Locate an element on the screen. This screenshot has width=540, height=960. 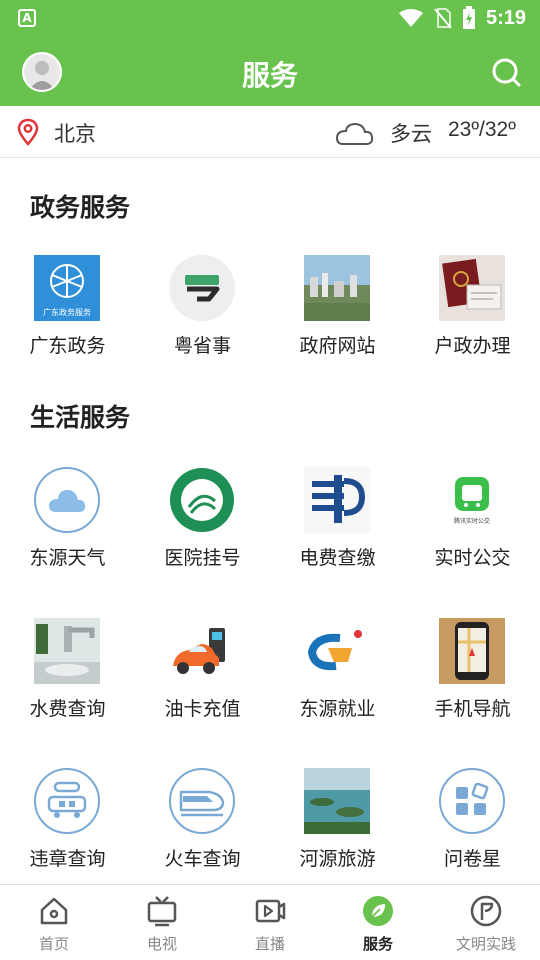
location-weather-bar: 北京 多云 23º/32º is located at coordinates (270, 132).